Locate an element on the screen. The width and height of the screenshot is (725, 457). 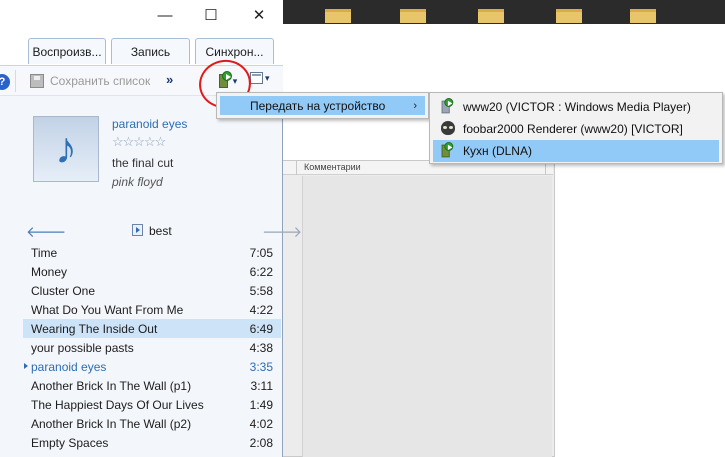
minimize-button: — is located at coordinates (165, 15).